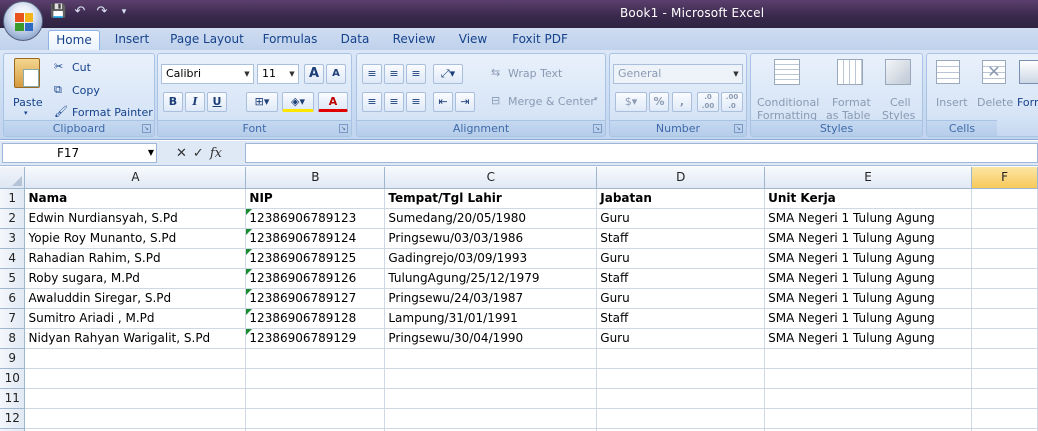 This screenshot has width=1038, height=431. What do you see at coordinates (290, 40) in the screenshot?
I see `tab-formulas: Formulas` at bounding box center [290, 40].